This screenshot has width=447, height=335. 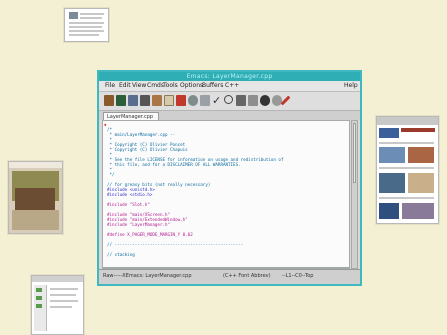 I want to click on window-thumbnail-document, so click(x=86, y=25).